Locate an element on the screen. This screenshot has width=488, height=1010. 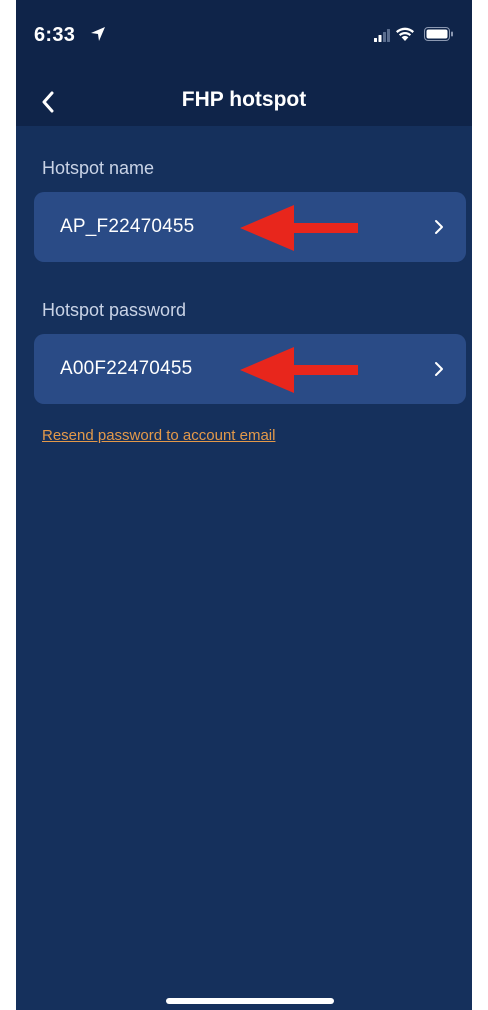
navigation-bar: FHP hotspot is located at coordinates (244, 102).